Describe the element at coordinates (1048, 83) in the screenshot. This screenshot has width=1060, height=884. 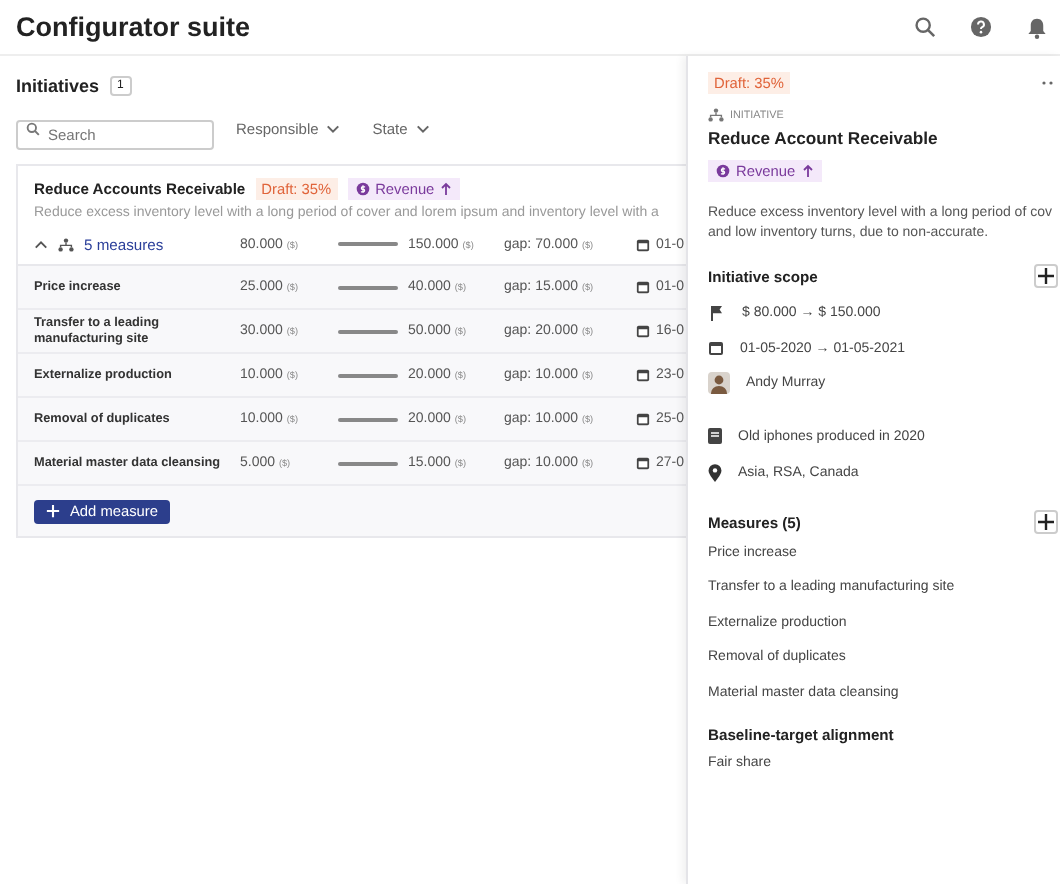
I see `more-icon` at that location.